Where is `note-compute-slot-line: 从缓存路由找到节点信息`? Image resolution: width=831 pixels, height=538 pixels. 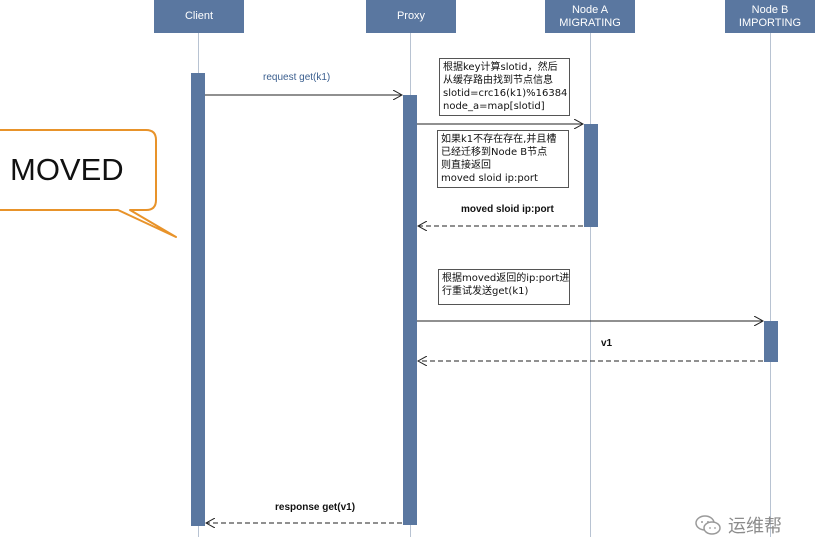 note-compute-slot-line: 从缓存路由找到节点信息 is located at coordinates (498, 80).